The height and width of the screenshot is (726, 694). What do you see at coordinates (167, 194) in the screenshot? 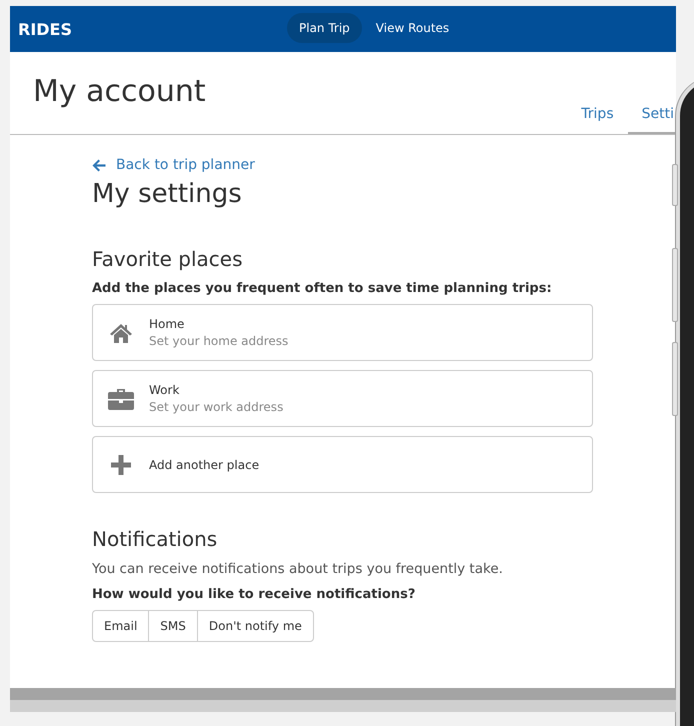
I see `settings-title: My settings` at bounding box center [167, 194].